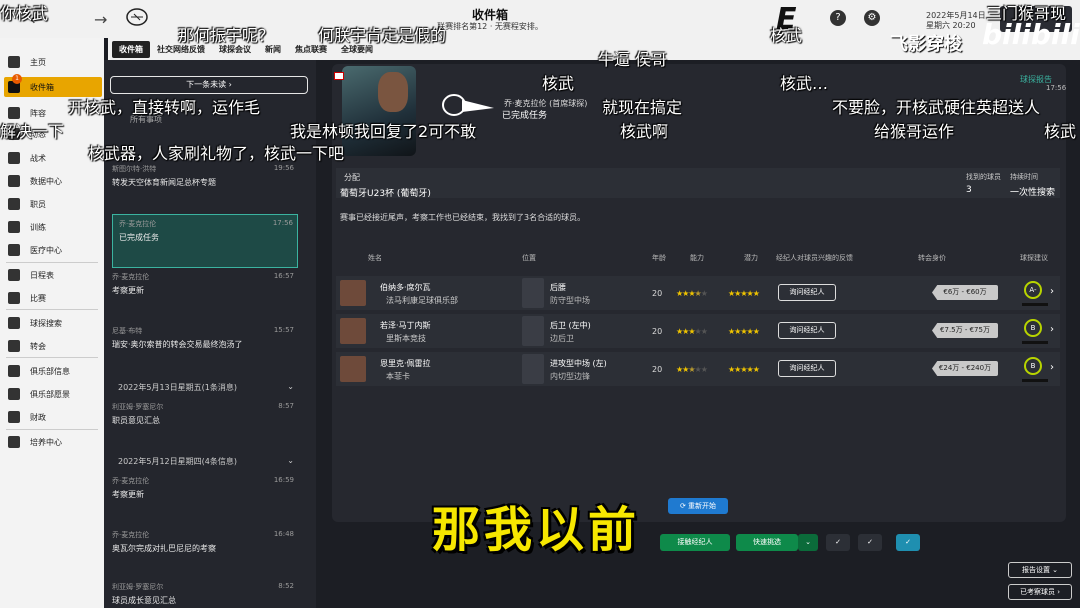 Image resolution: width=1080 pixels, height=608 pixels. What do you see at coordinates (205, 179) in the screenshot?
I see `list-item: 斯图尔特·洪特 转发天空体育新闻足总杯专题 19:56` at bounding box center [205, 179].